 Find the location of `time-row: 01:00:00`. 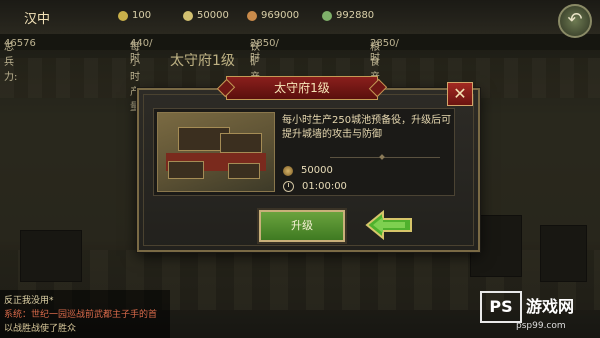

time-row: 01:00:00 is located at coordinates (315, 186).